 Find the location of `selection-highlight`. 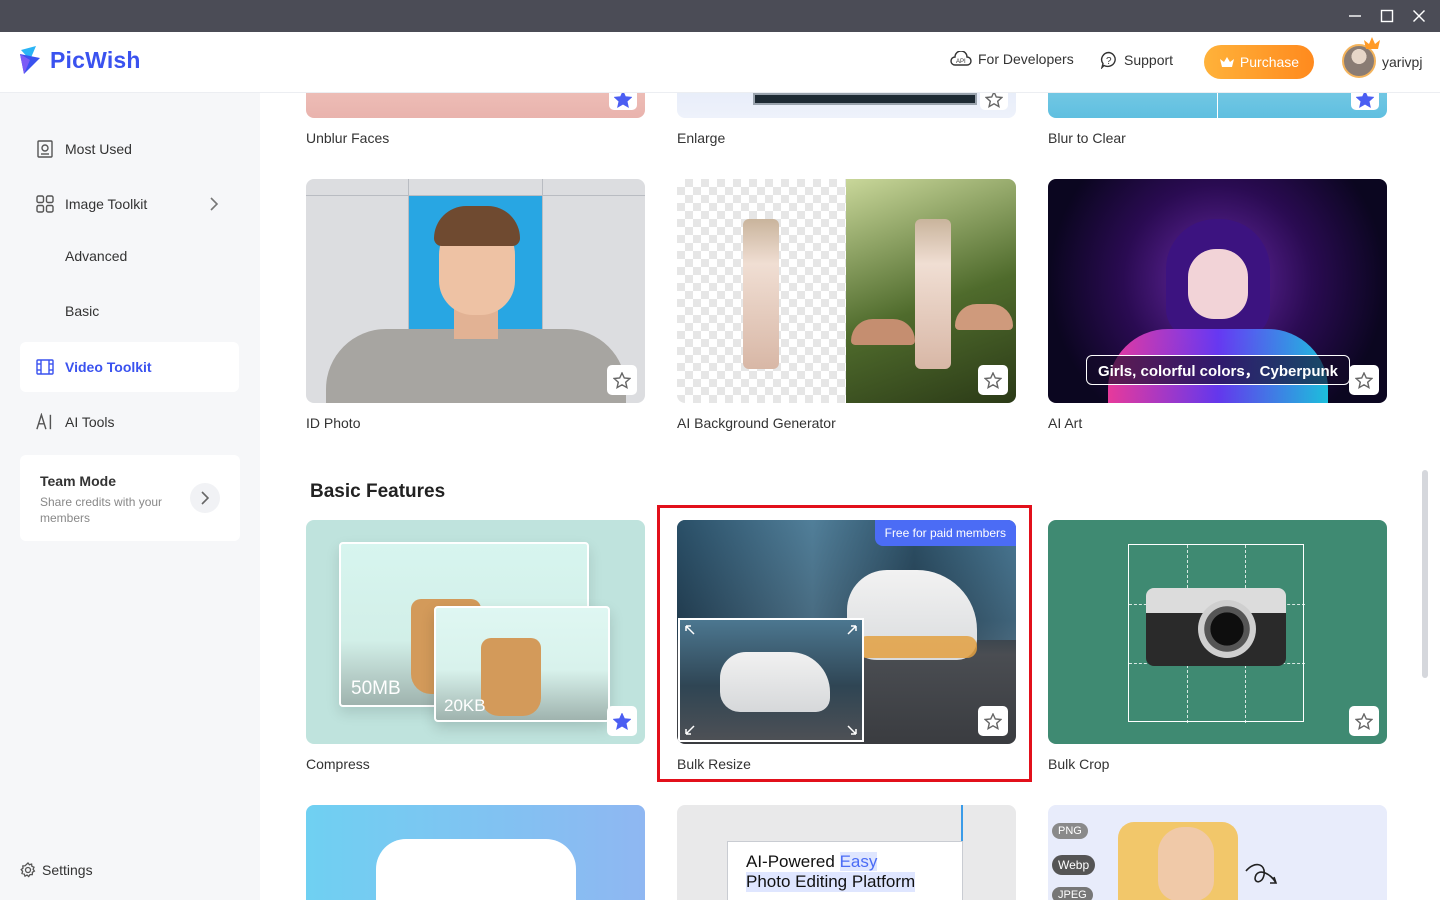

selection-highlight is located at coordinates (844, 643).